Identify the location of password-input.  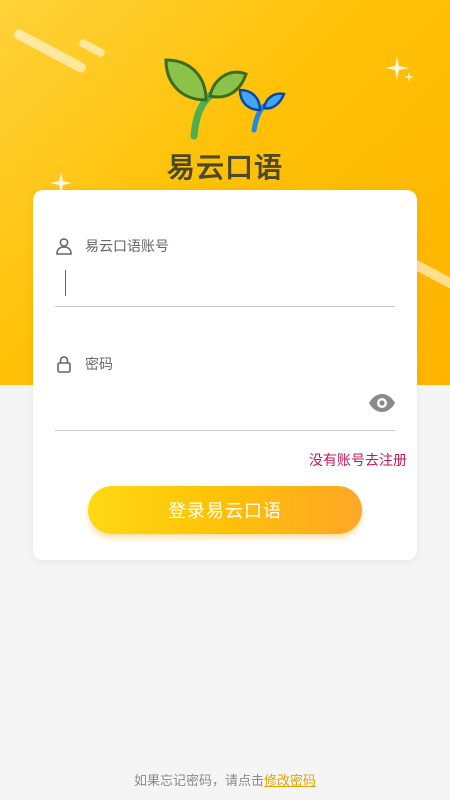
(225, 405).